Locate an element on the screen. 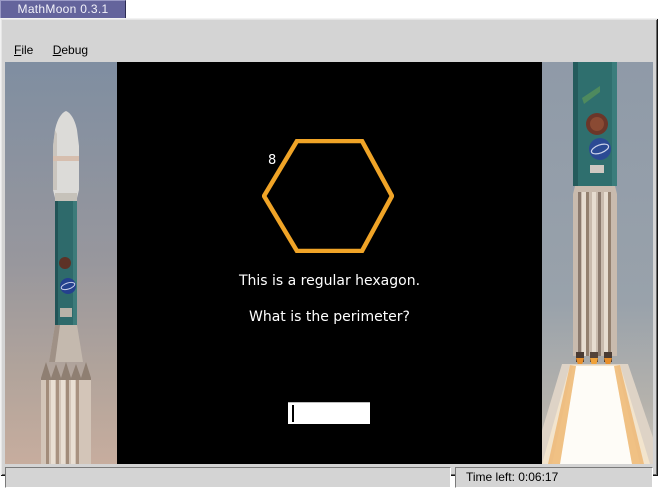  answer-field is located at coordinates (331, 413).